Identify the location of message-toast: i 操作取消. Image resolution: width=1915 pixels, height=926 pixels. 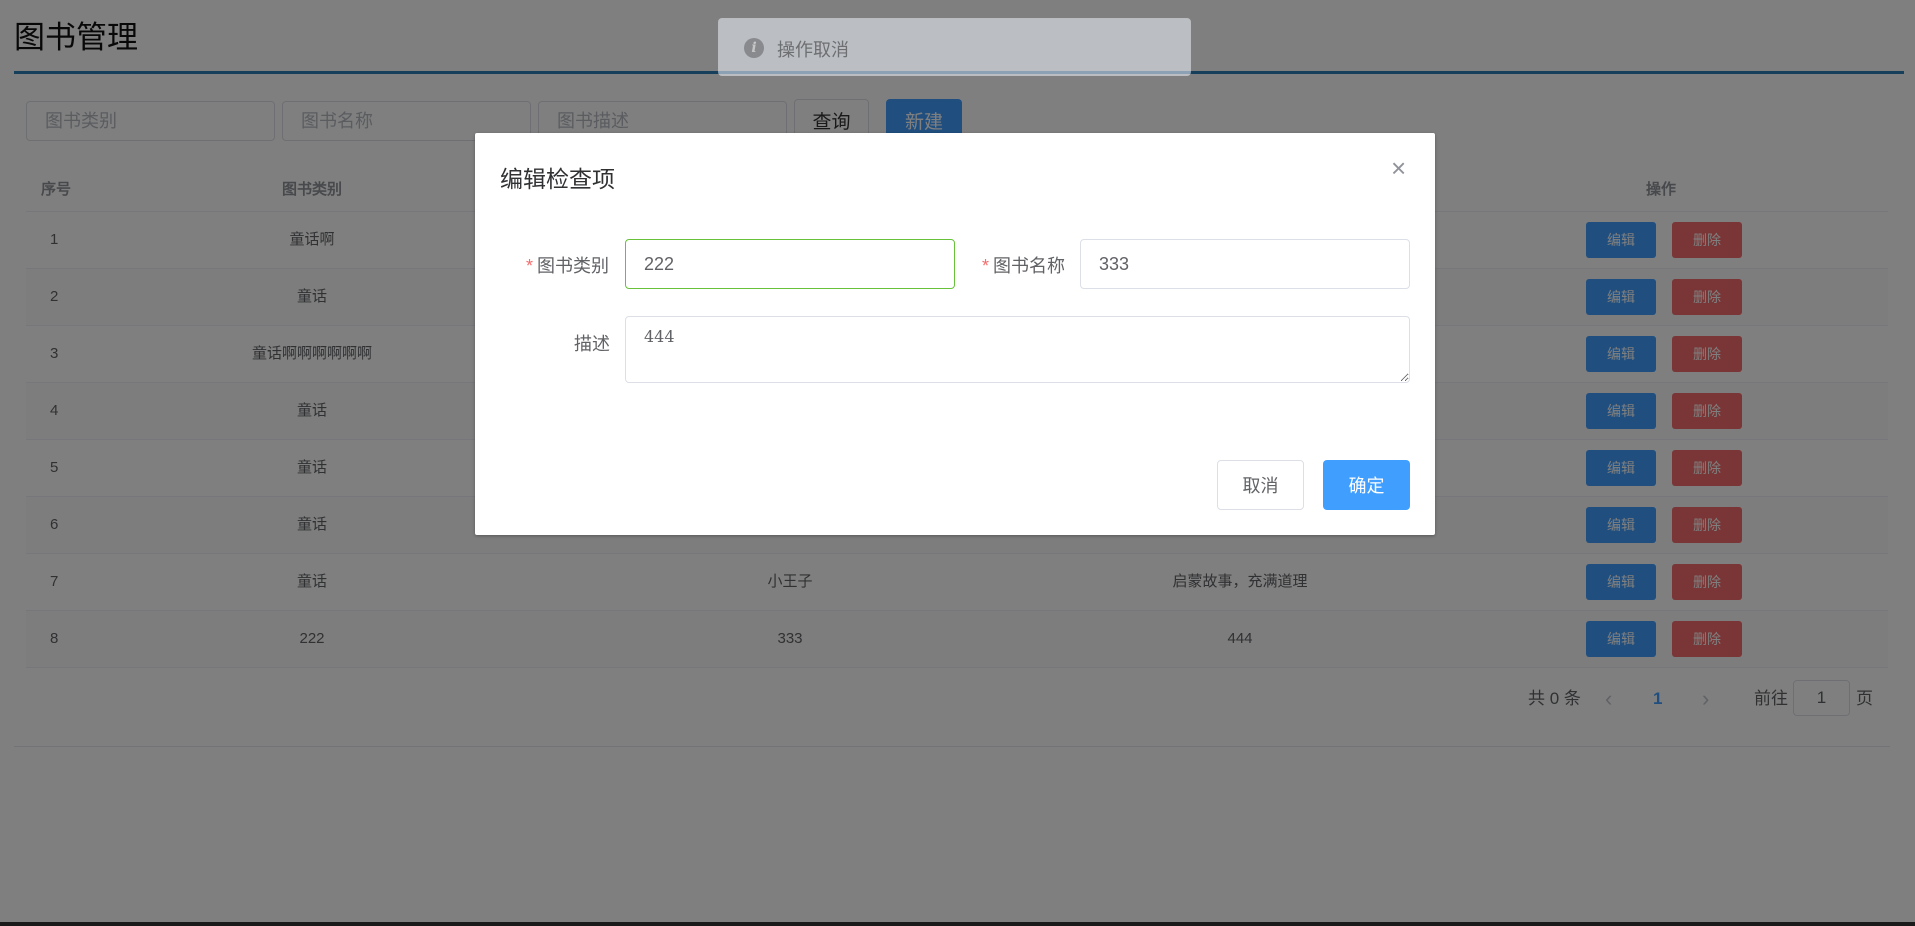
(954, 47).